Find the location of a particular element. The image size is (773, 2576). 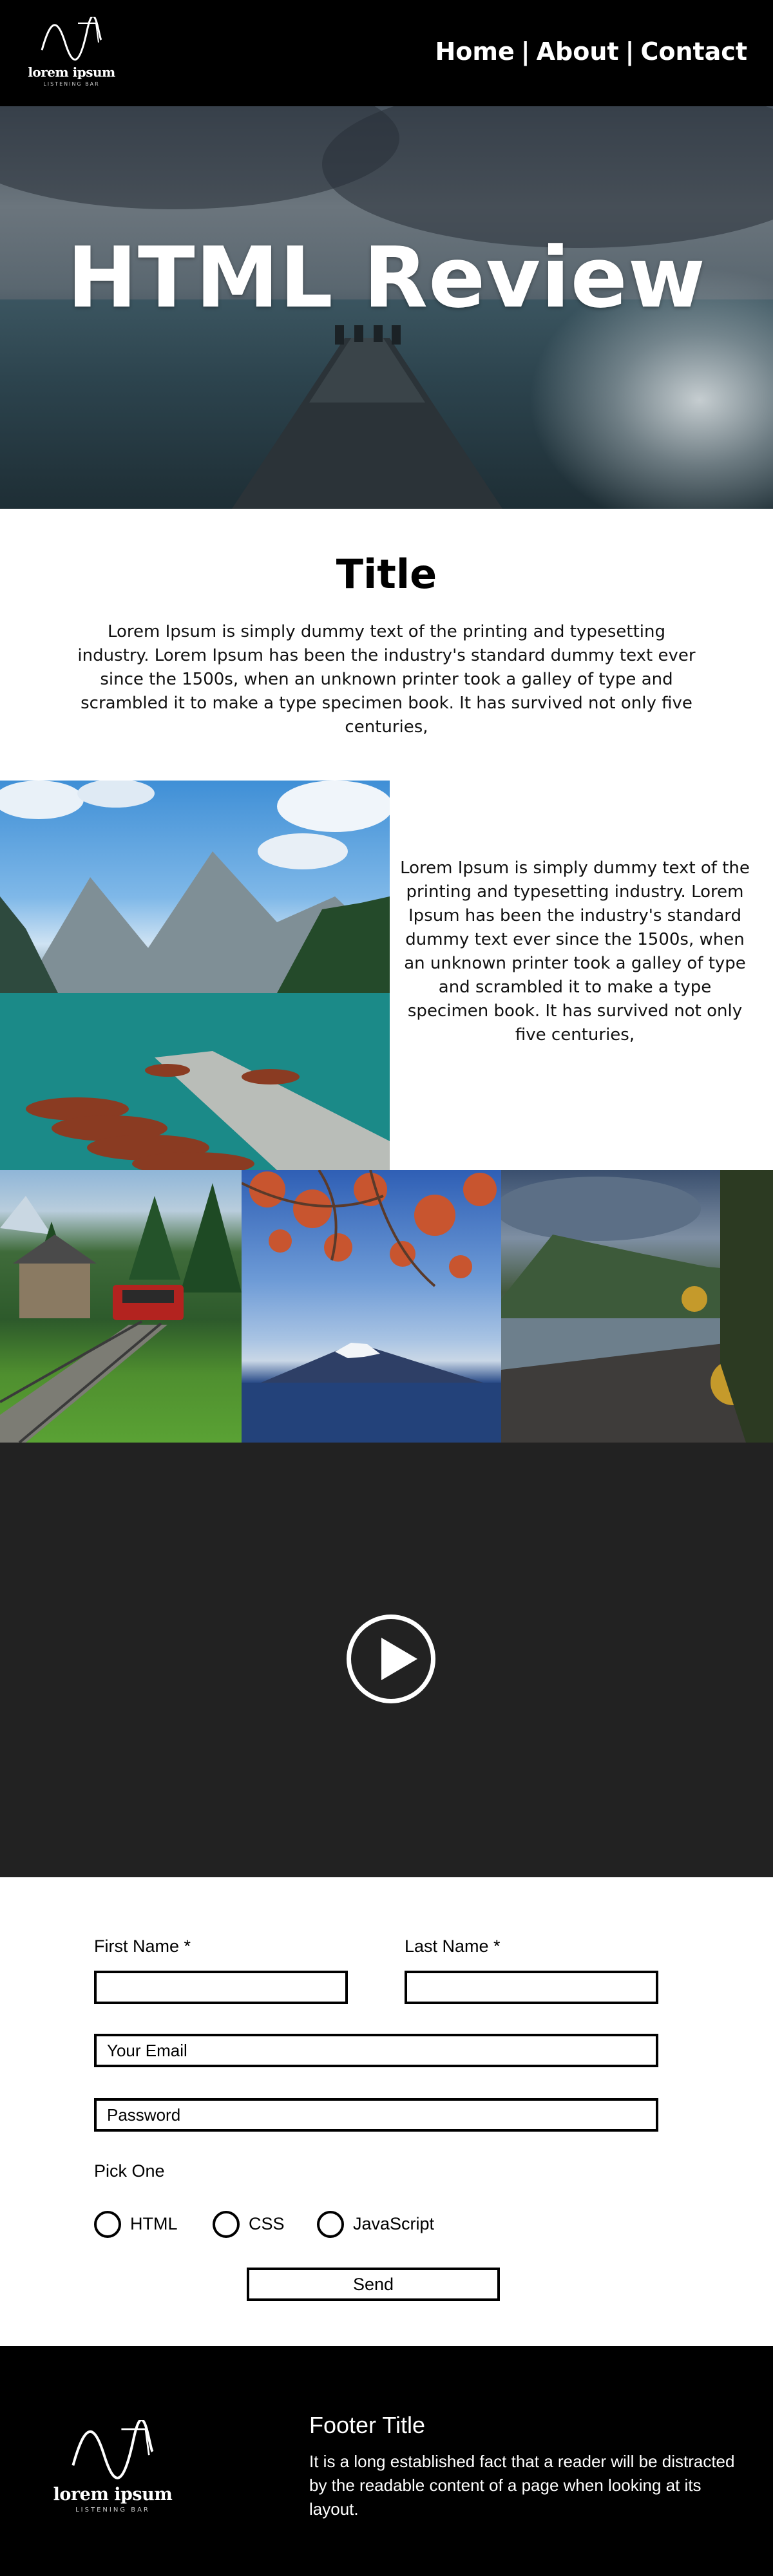

last-name-label: Last Name * is located at coordinates (453, 1946).